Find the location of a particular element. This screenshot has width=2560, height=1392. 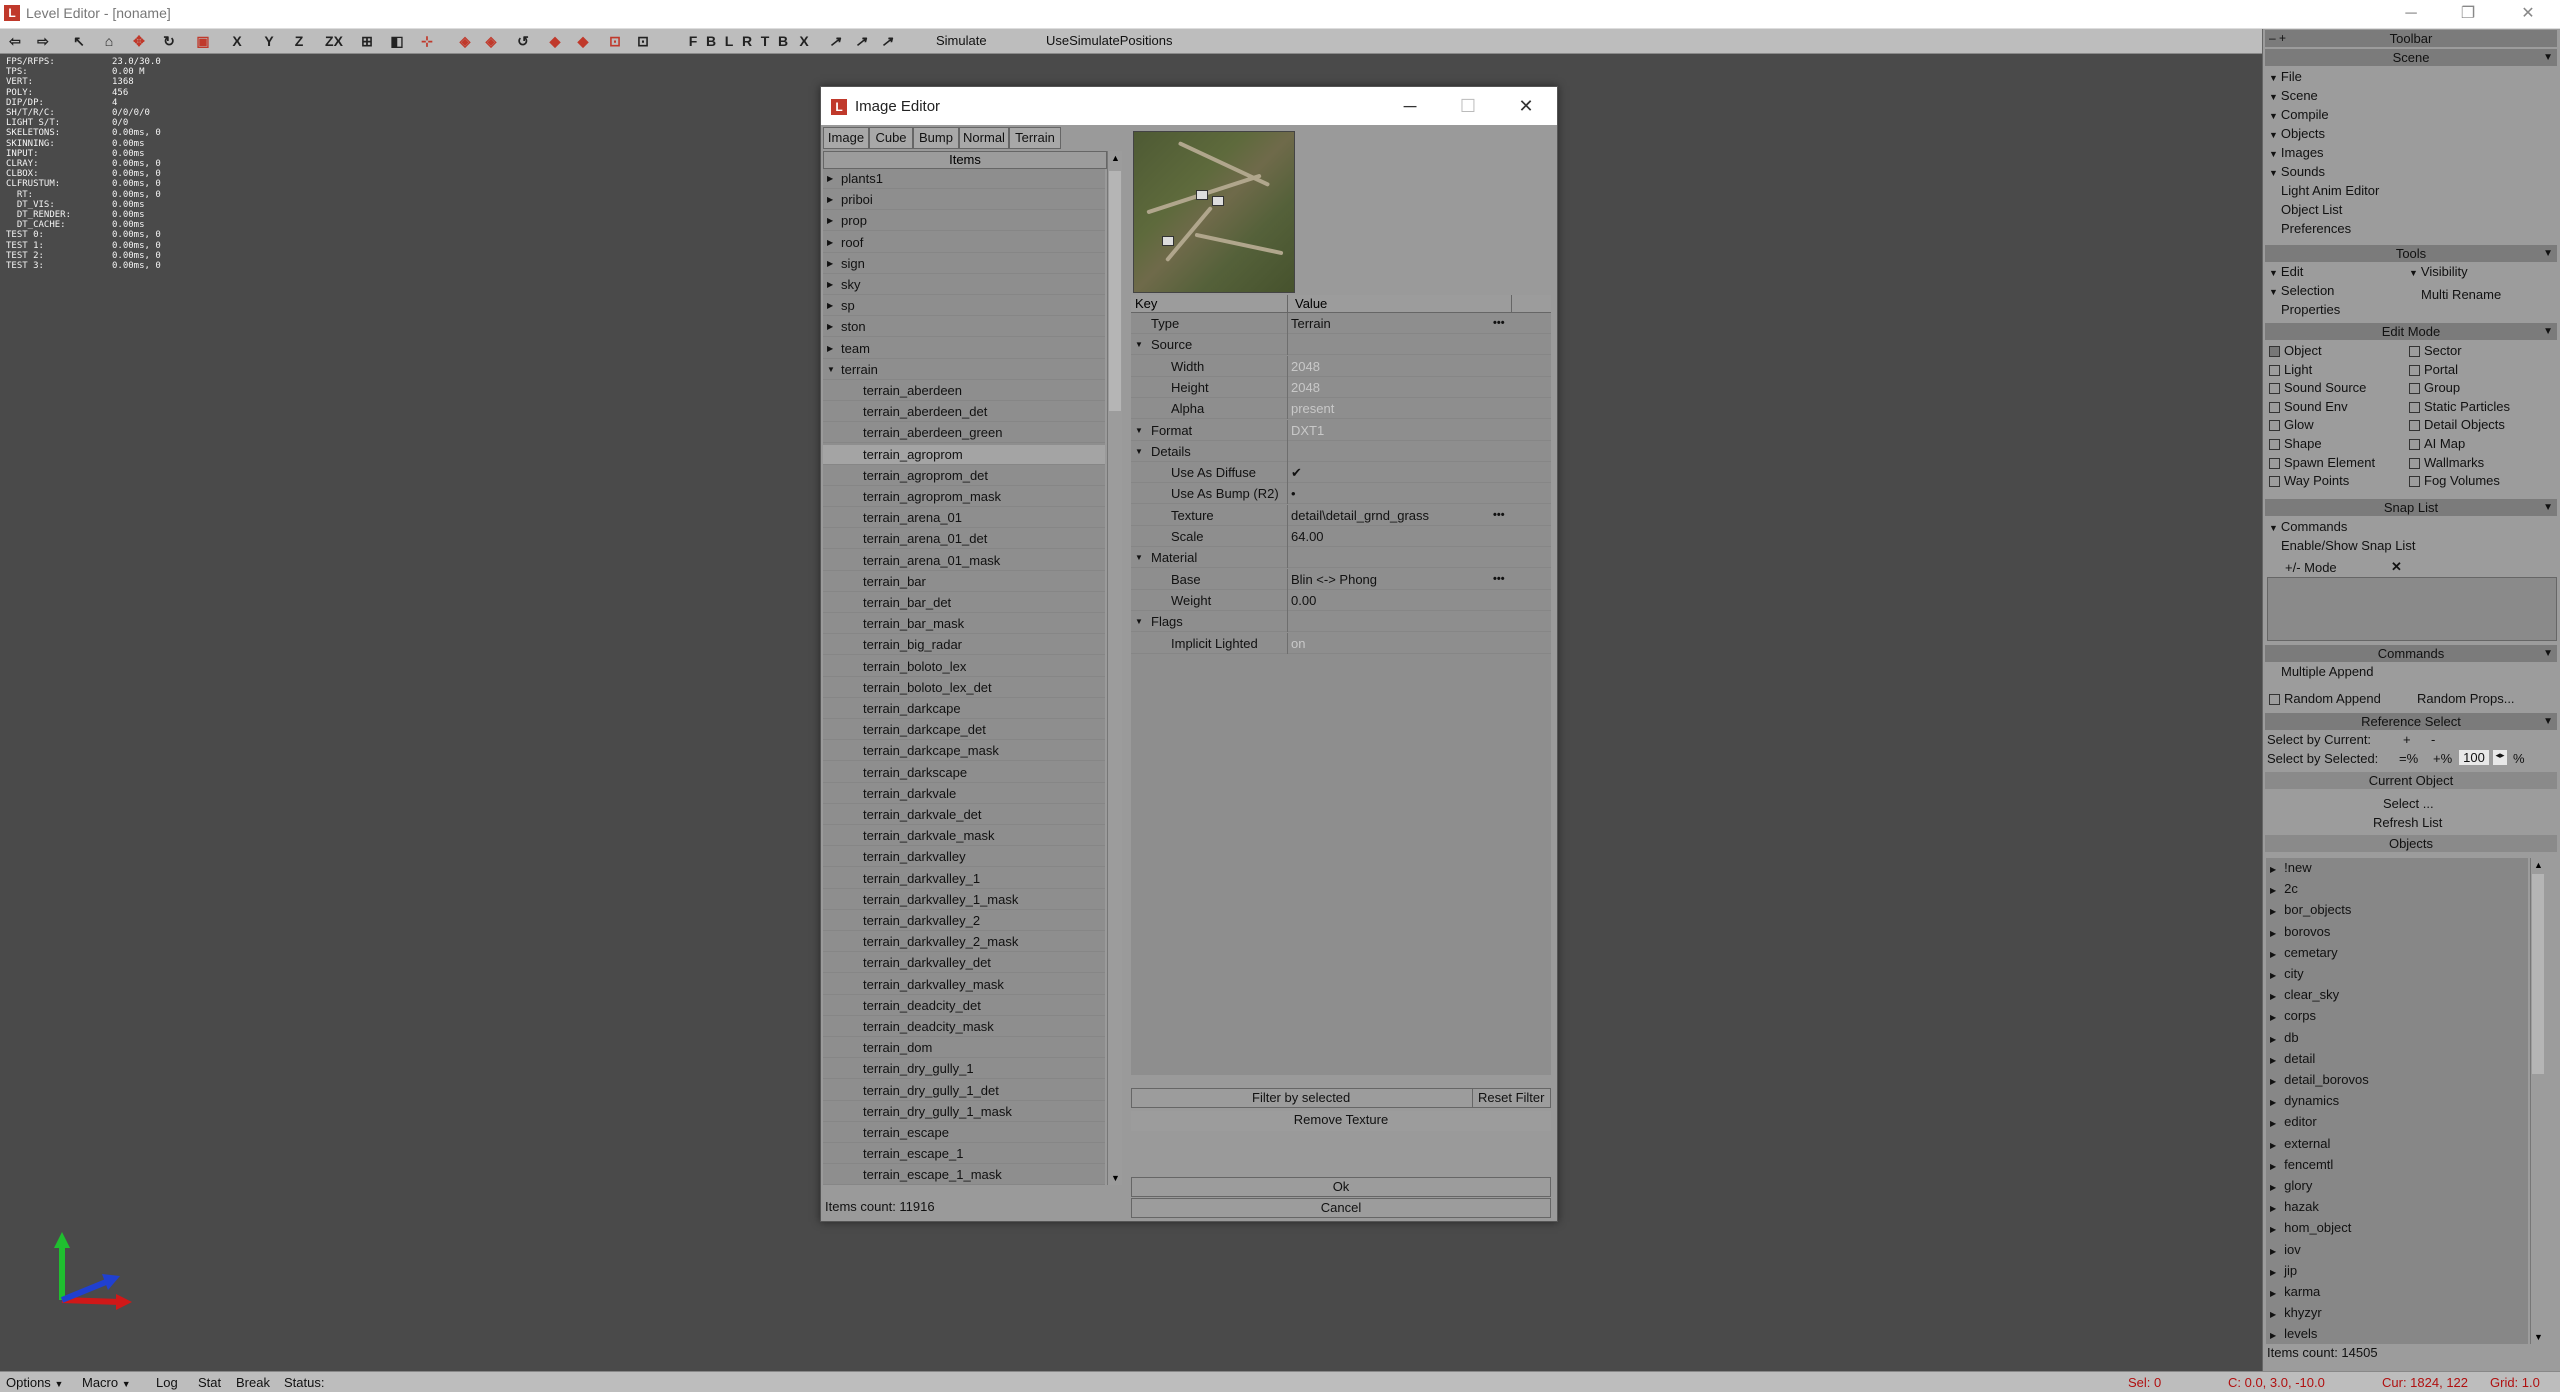

tree-item: terrain_aberdeen is located at coordinates (964, 391).